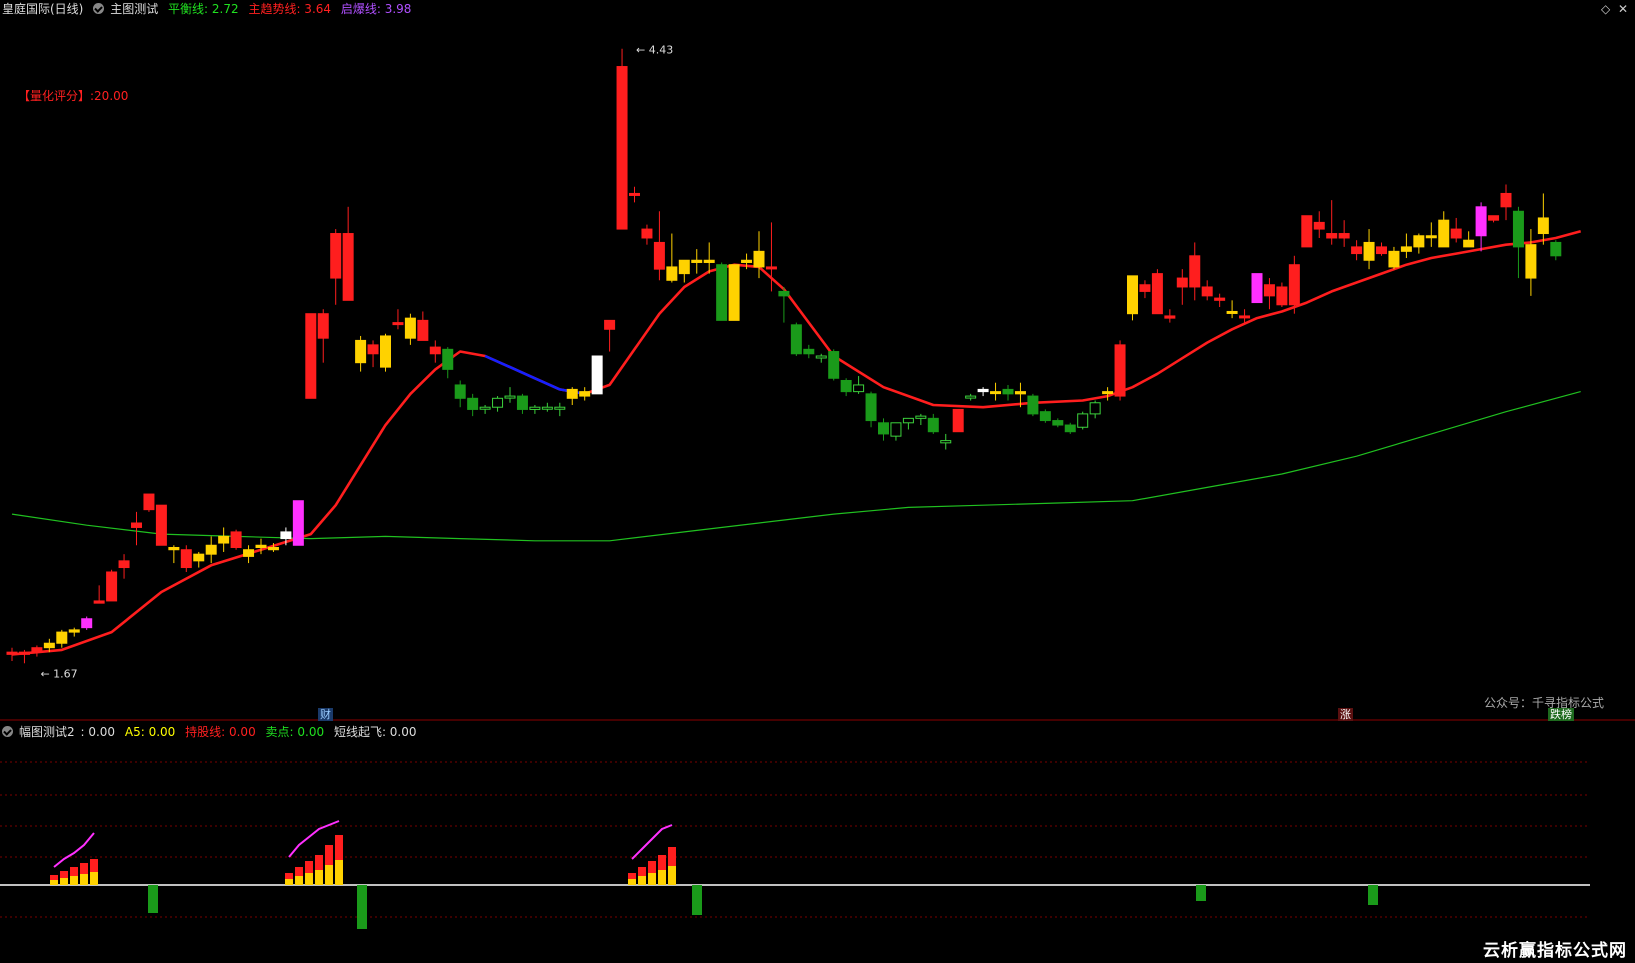  What do you see at coordinates (376, 9) in the screenshot?
I see `ignite-line-value: 启爆线: 3.98` at bounding box center [376, 9].